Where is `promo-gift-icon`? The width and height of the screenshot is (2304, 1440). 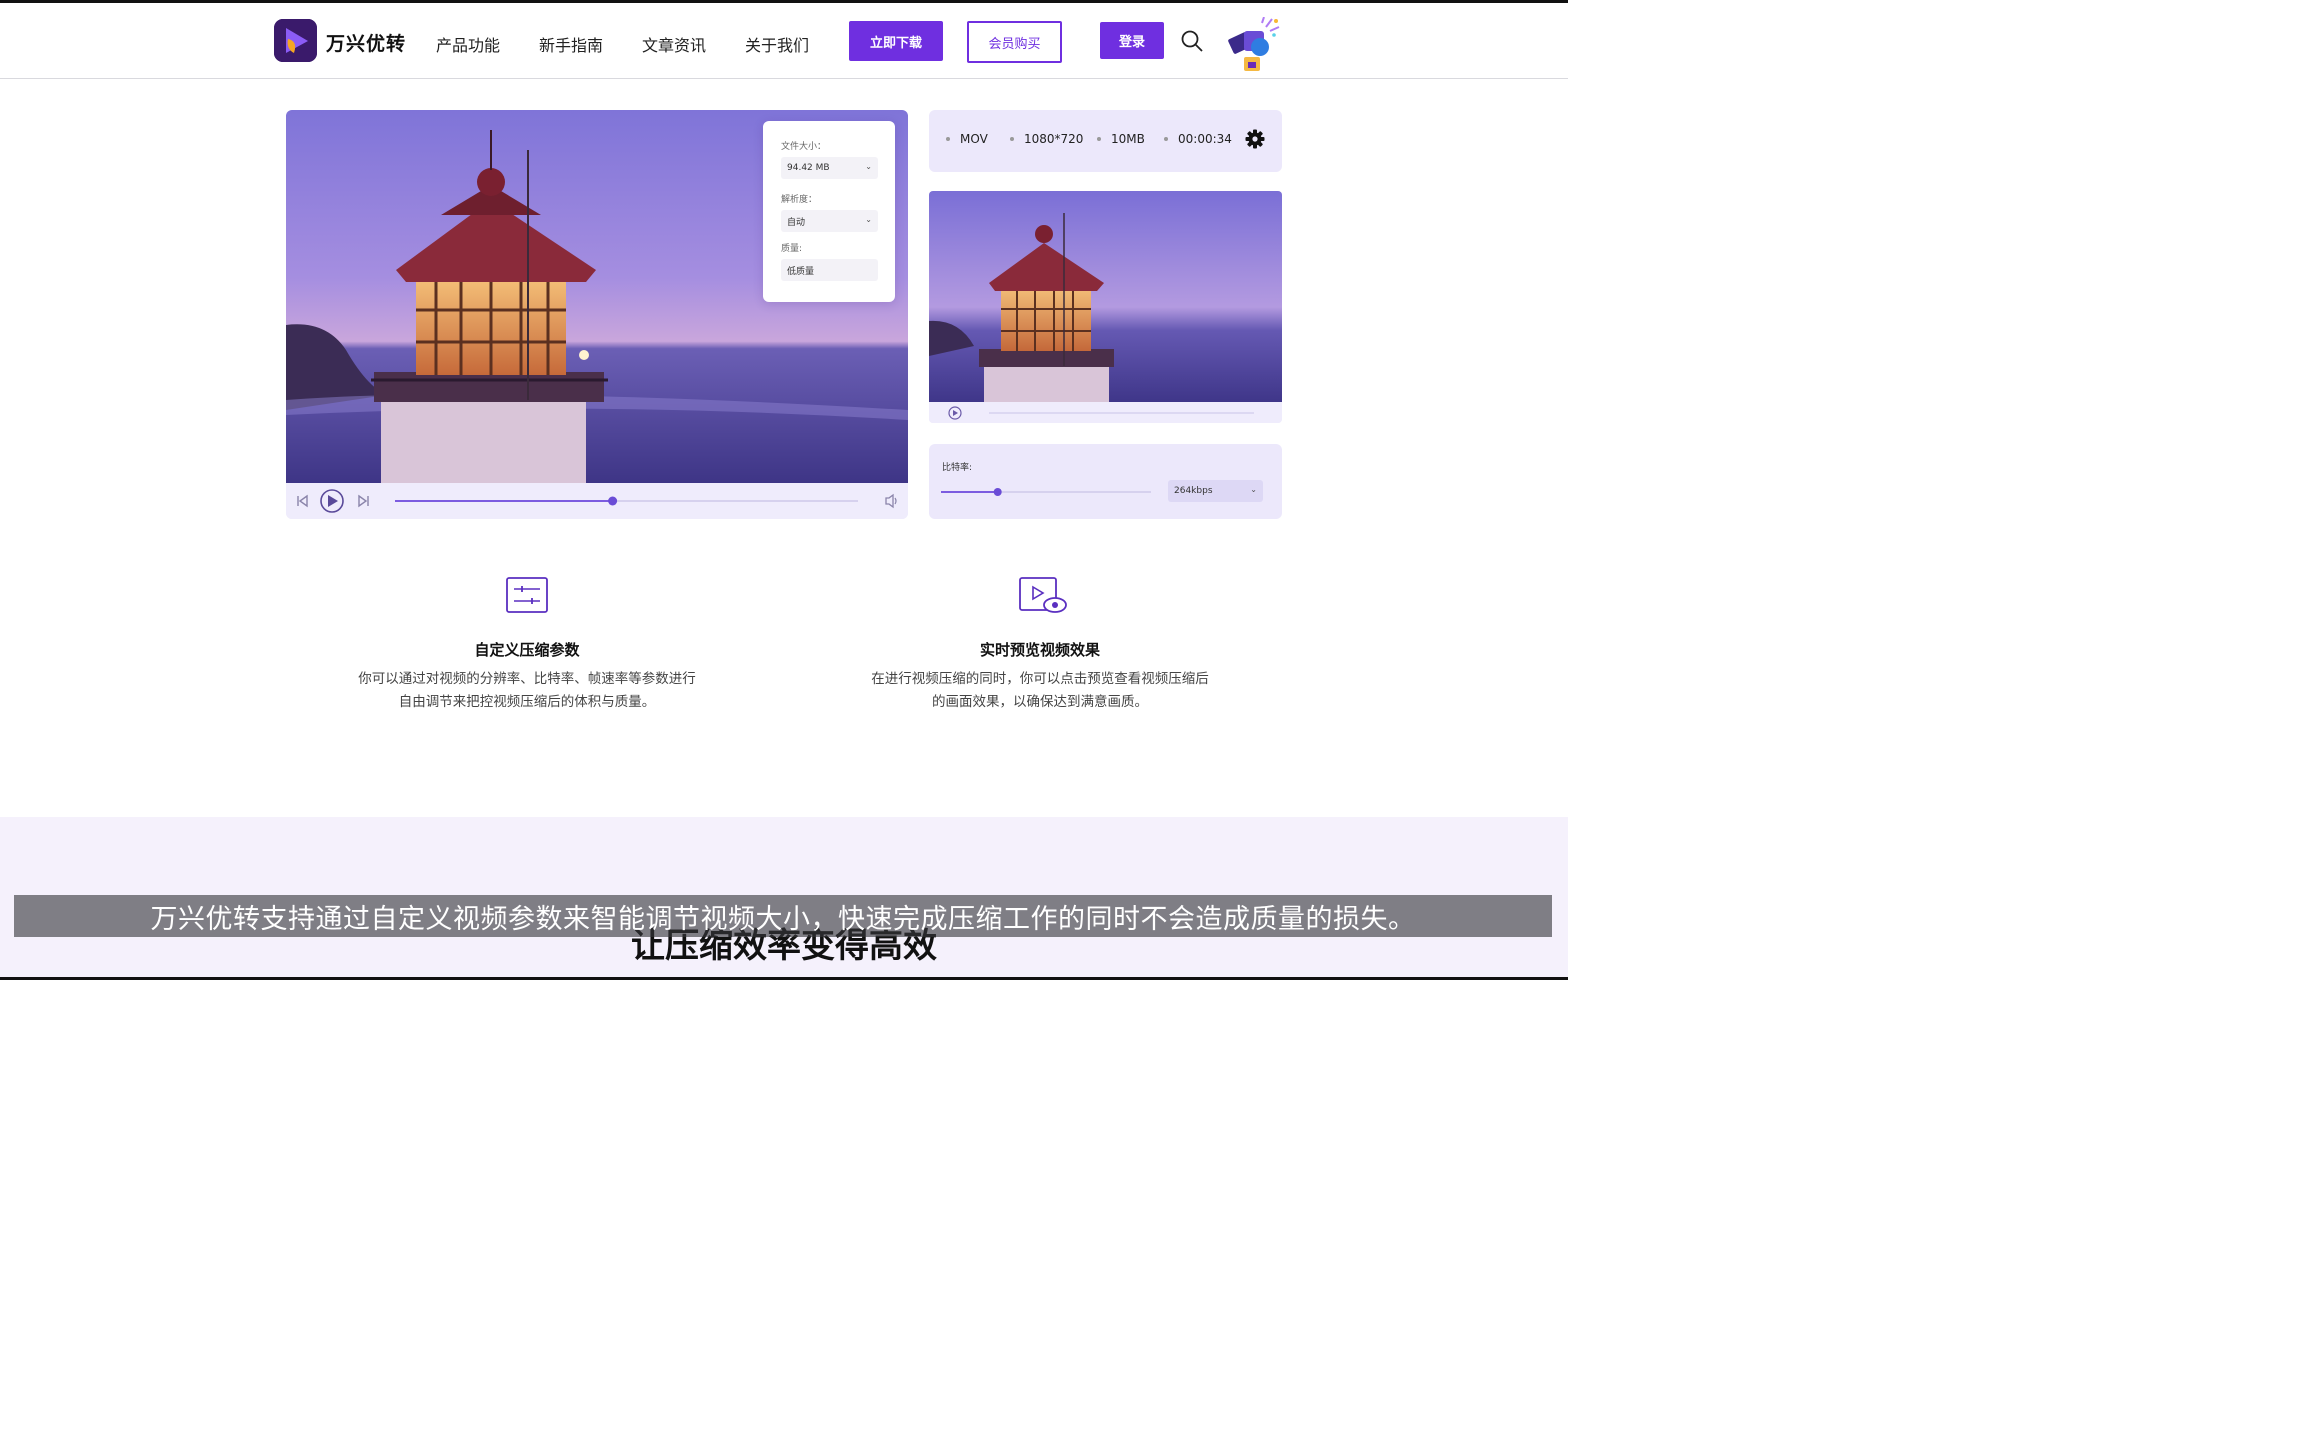 promo-gift-icon is located at coordinates (1254, 45).